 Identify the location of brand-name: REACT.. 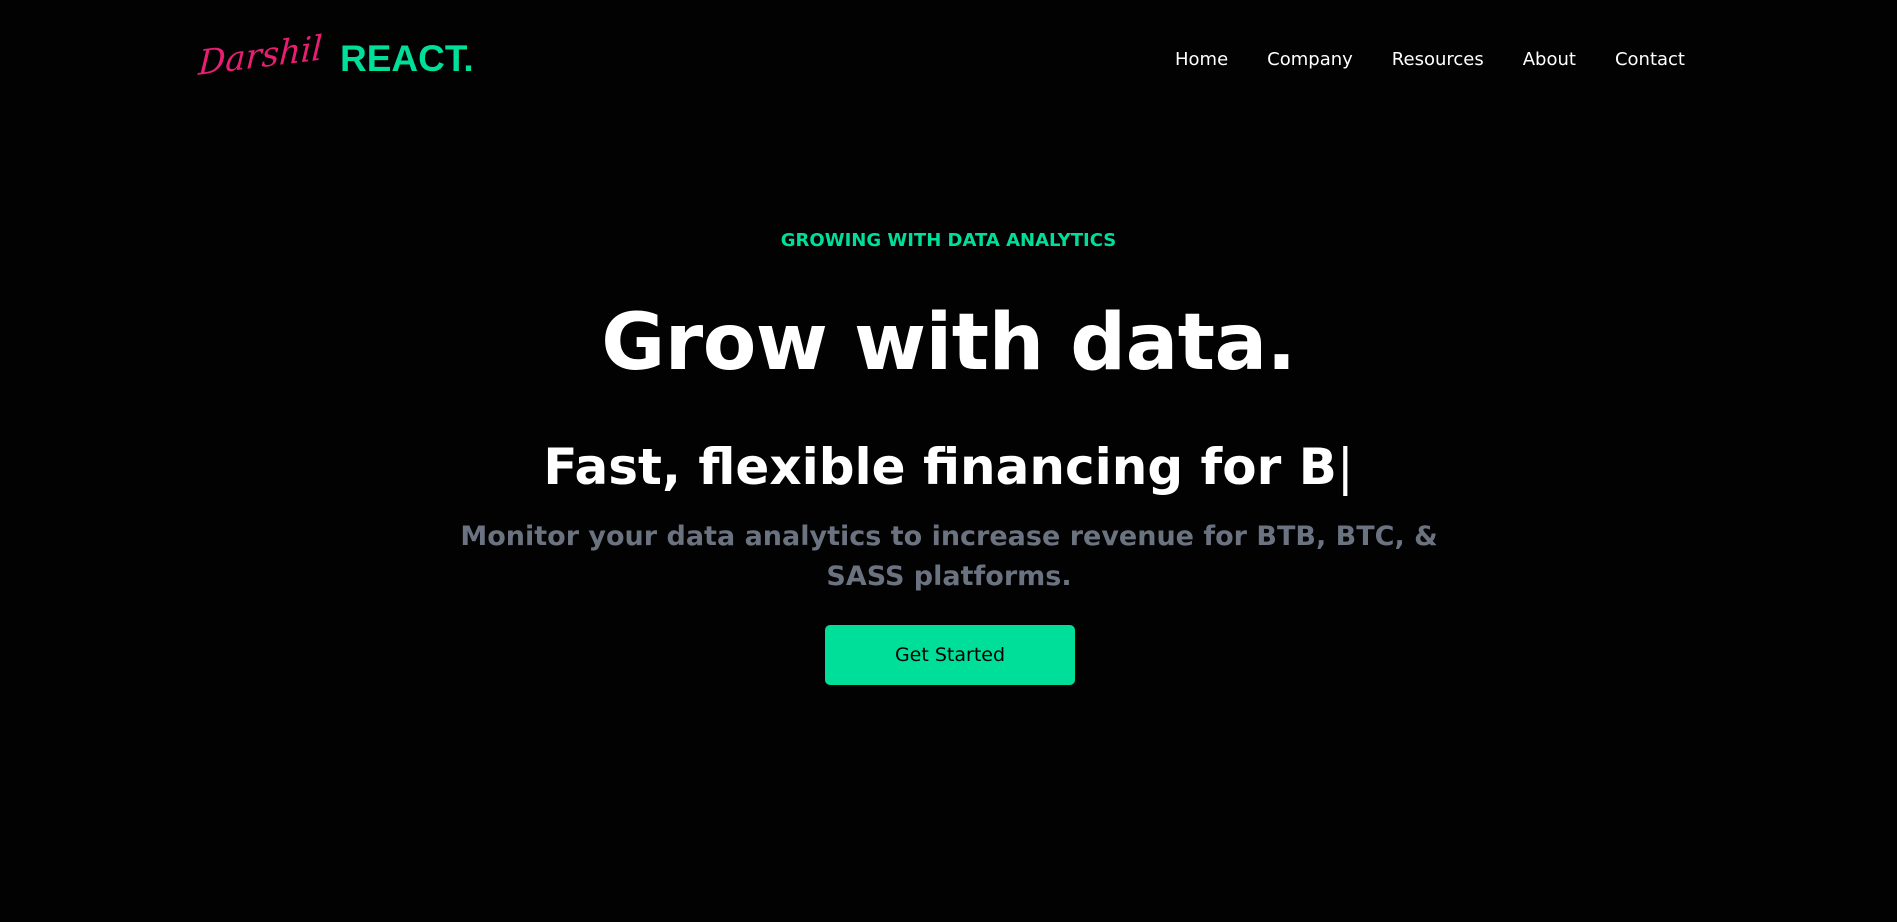
(407, 58).